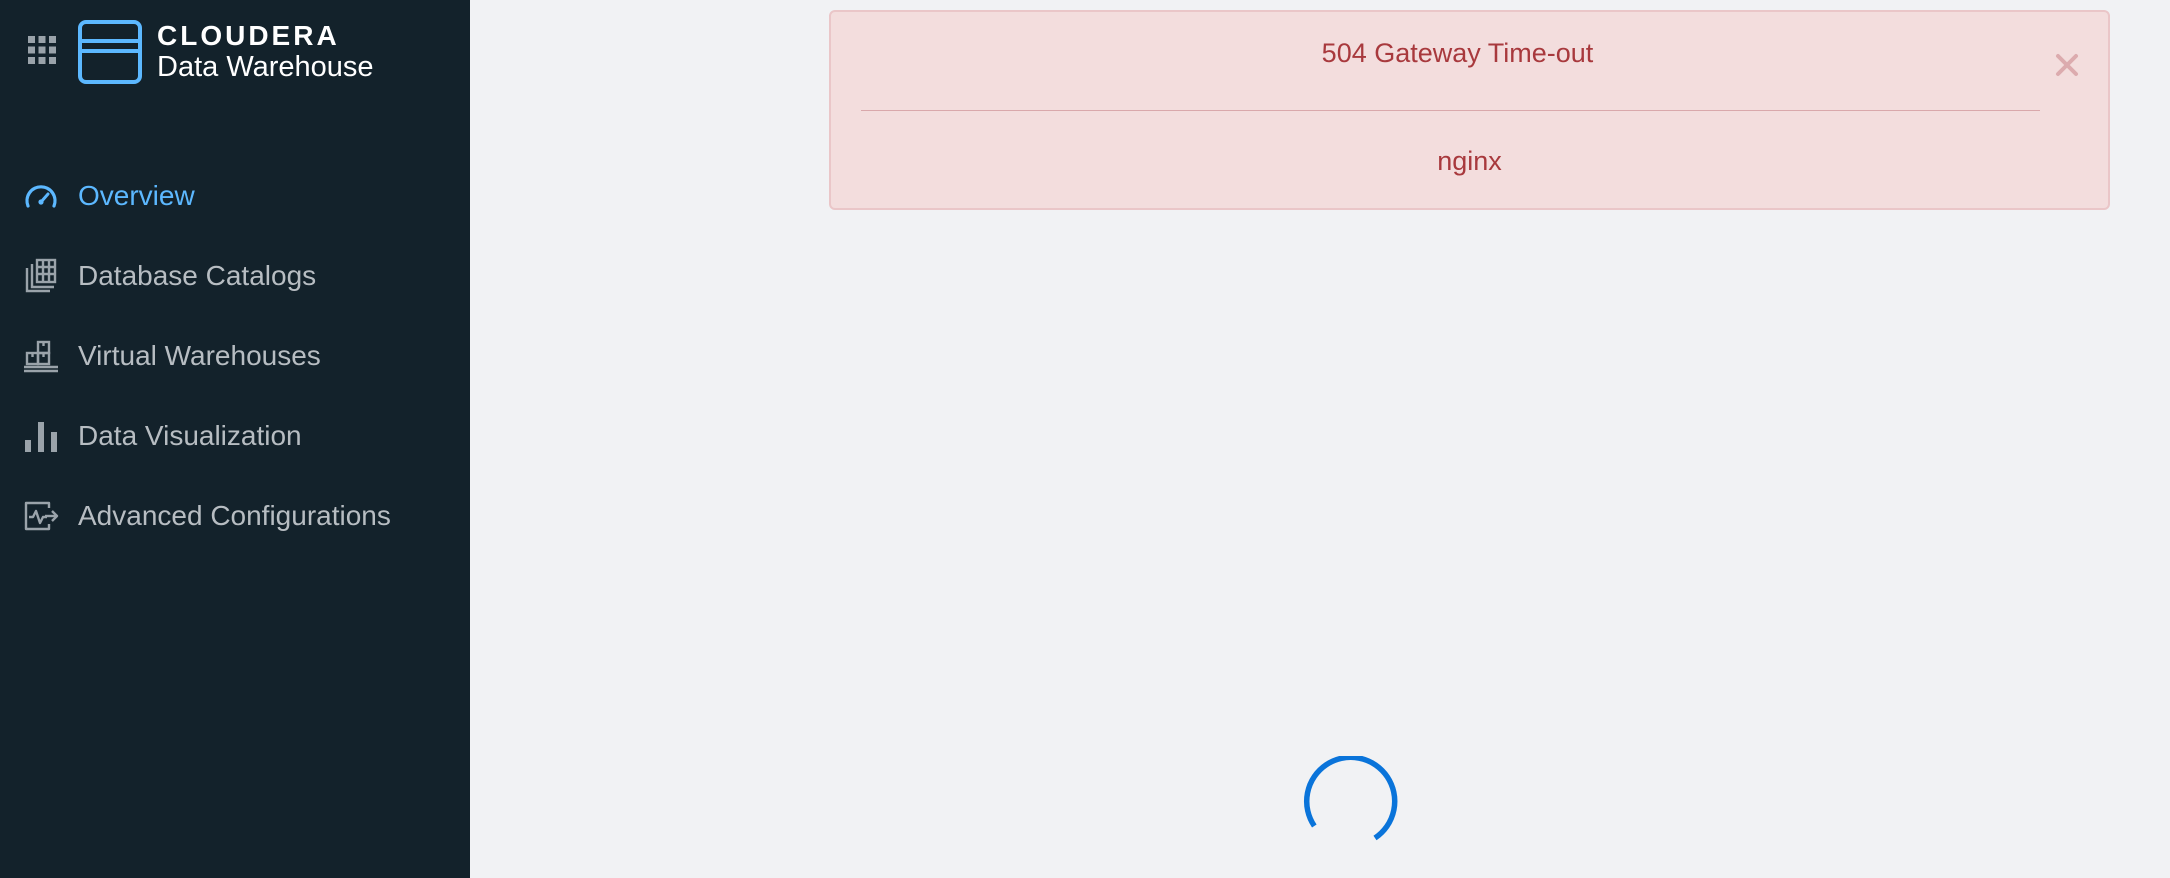  What do you see at coordinates (1469, 161) in the screenshot?
I see `alert-body: nginx` at bounding box center [1469, 161].